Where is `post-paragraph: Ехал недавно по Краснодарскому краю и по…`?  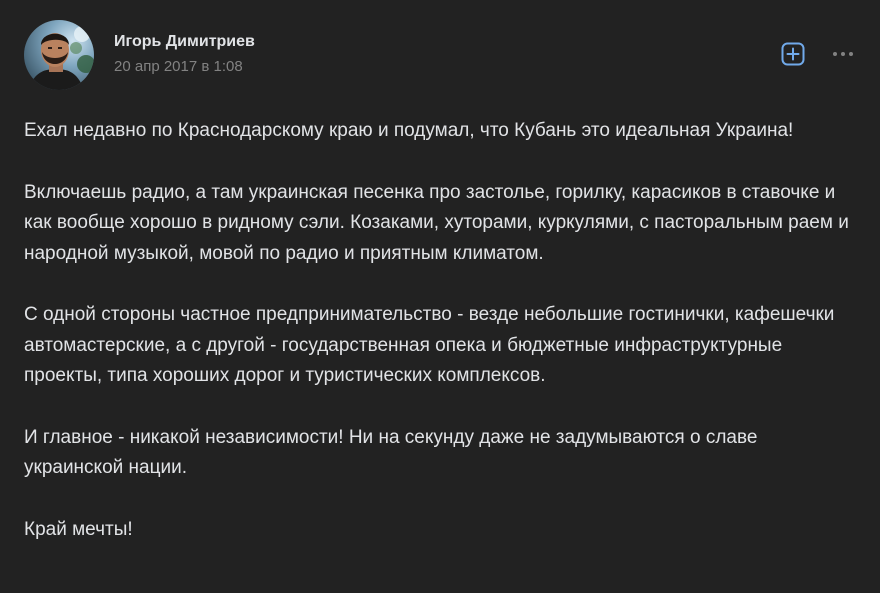
post-paragraph: Ехал недавно по Краснодарскому краю и по… is located at coordinates (409, 130).